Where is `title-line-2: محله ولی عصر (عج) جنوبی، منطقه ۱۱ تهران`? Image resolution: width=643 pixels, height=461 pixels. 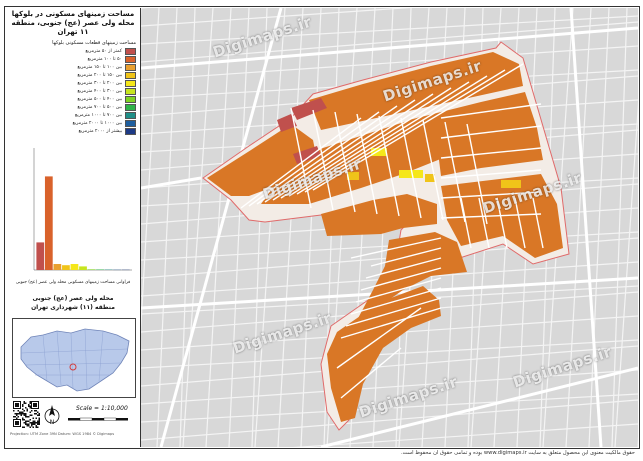
title-line-2: محله ولی عصر (عج) جنوبی، منطقه ۱۱ تهران is located at coordinates (73, 27).